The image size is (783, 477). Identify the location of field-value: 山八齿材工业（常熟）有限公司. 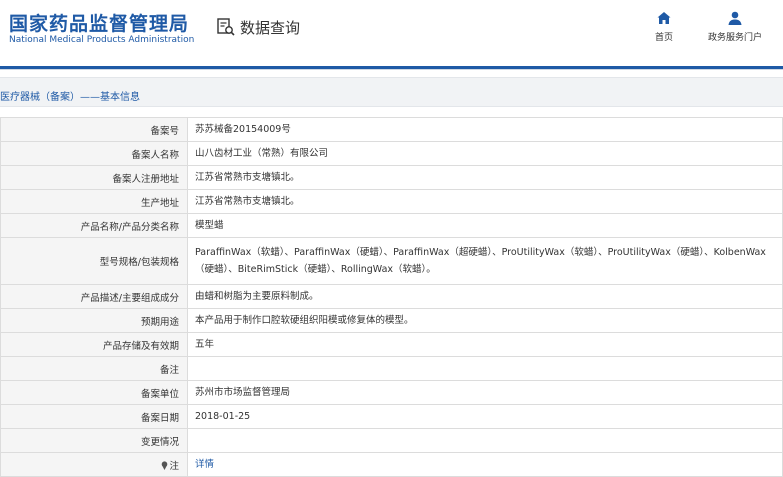
(485, 153).